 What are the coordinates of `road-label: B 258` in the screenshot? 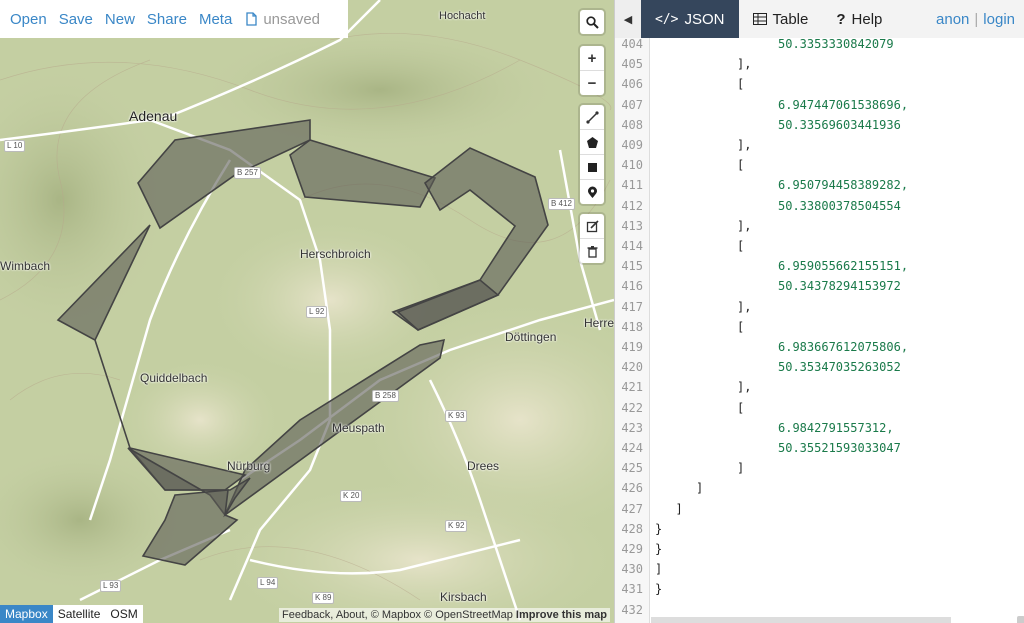 It's located at (385, 396).